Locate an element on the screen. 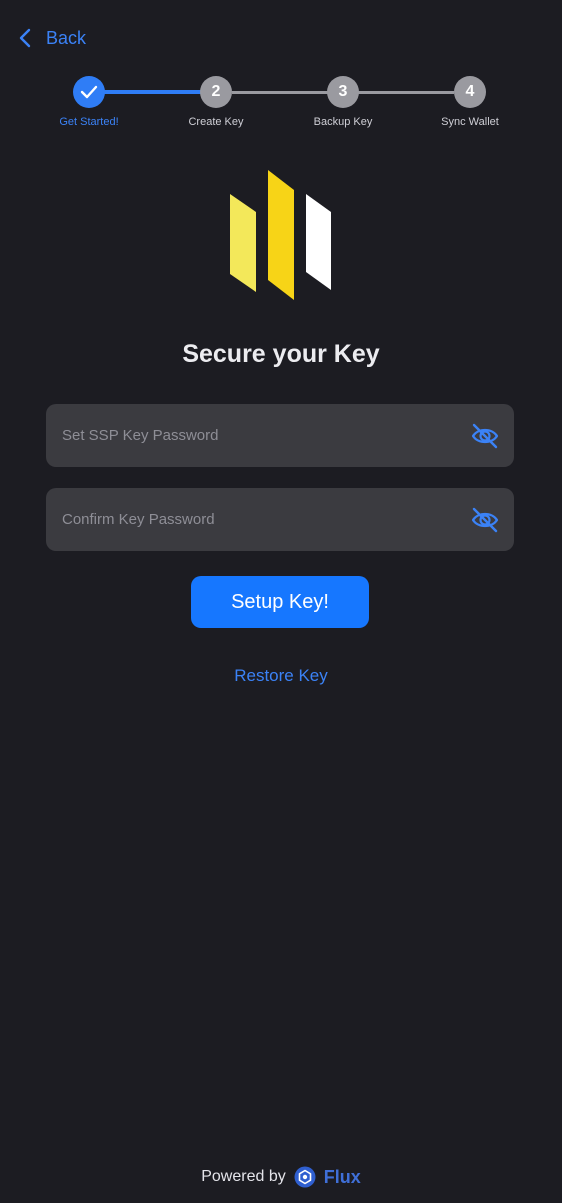 This screenshot has width=562, height=1203. page-title: Secure your Key is located at coordinates (281, 354).